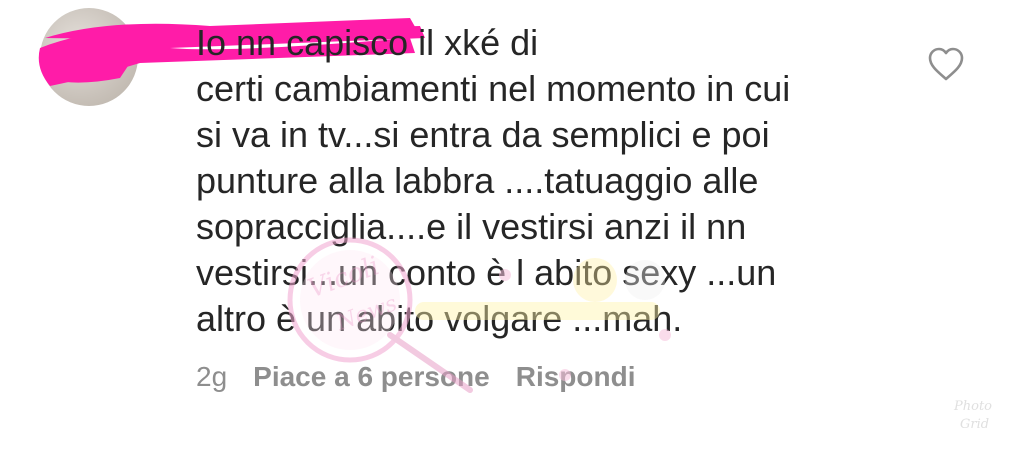 This screenshot has height=461, width=1024. What do you see at coordinates (974, 424) in the screenshot?
I see `svg-text: Grid` at bounding box center [974, 424].